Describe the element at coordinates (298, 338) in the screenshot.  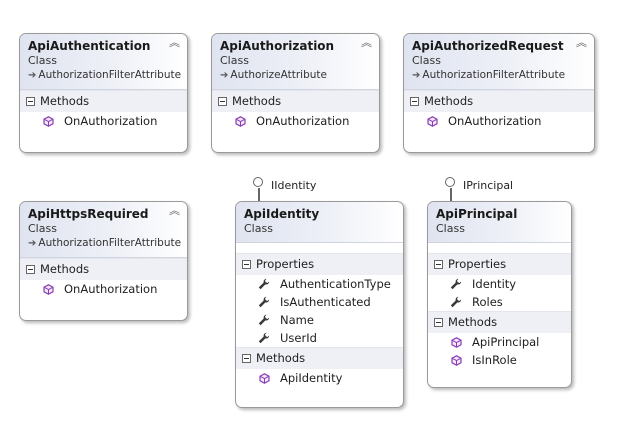
I see `member-label: UserId` at that location.